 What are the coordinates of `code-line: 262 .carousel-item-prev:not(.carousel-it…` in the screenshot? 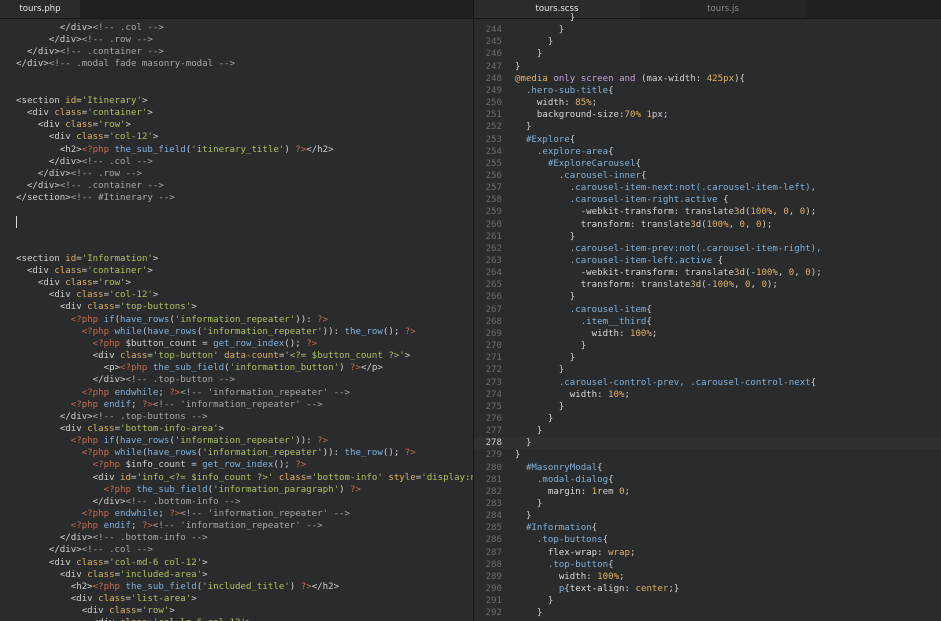 It's located at (707, 249).